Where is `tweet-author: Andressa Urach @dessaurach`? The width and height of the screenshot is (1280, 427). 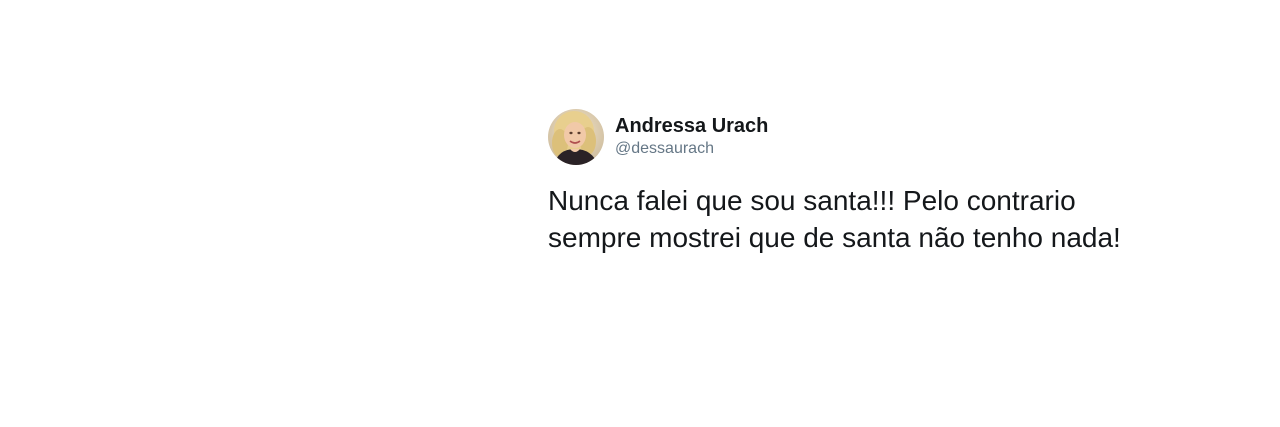
tweet-author: Andressa Urach @dessaurach is located at coordinates (691, 136).